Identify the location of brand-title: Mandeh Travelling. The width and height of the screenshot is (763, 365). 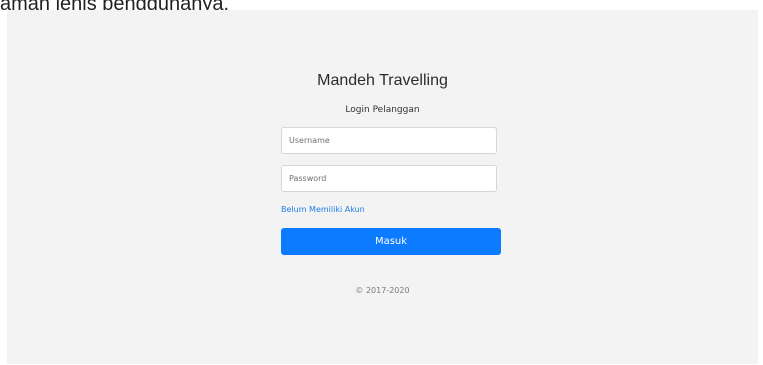
(382, 80).